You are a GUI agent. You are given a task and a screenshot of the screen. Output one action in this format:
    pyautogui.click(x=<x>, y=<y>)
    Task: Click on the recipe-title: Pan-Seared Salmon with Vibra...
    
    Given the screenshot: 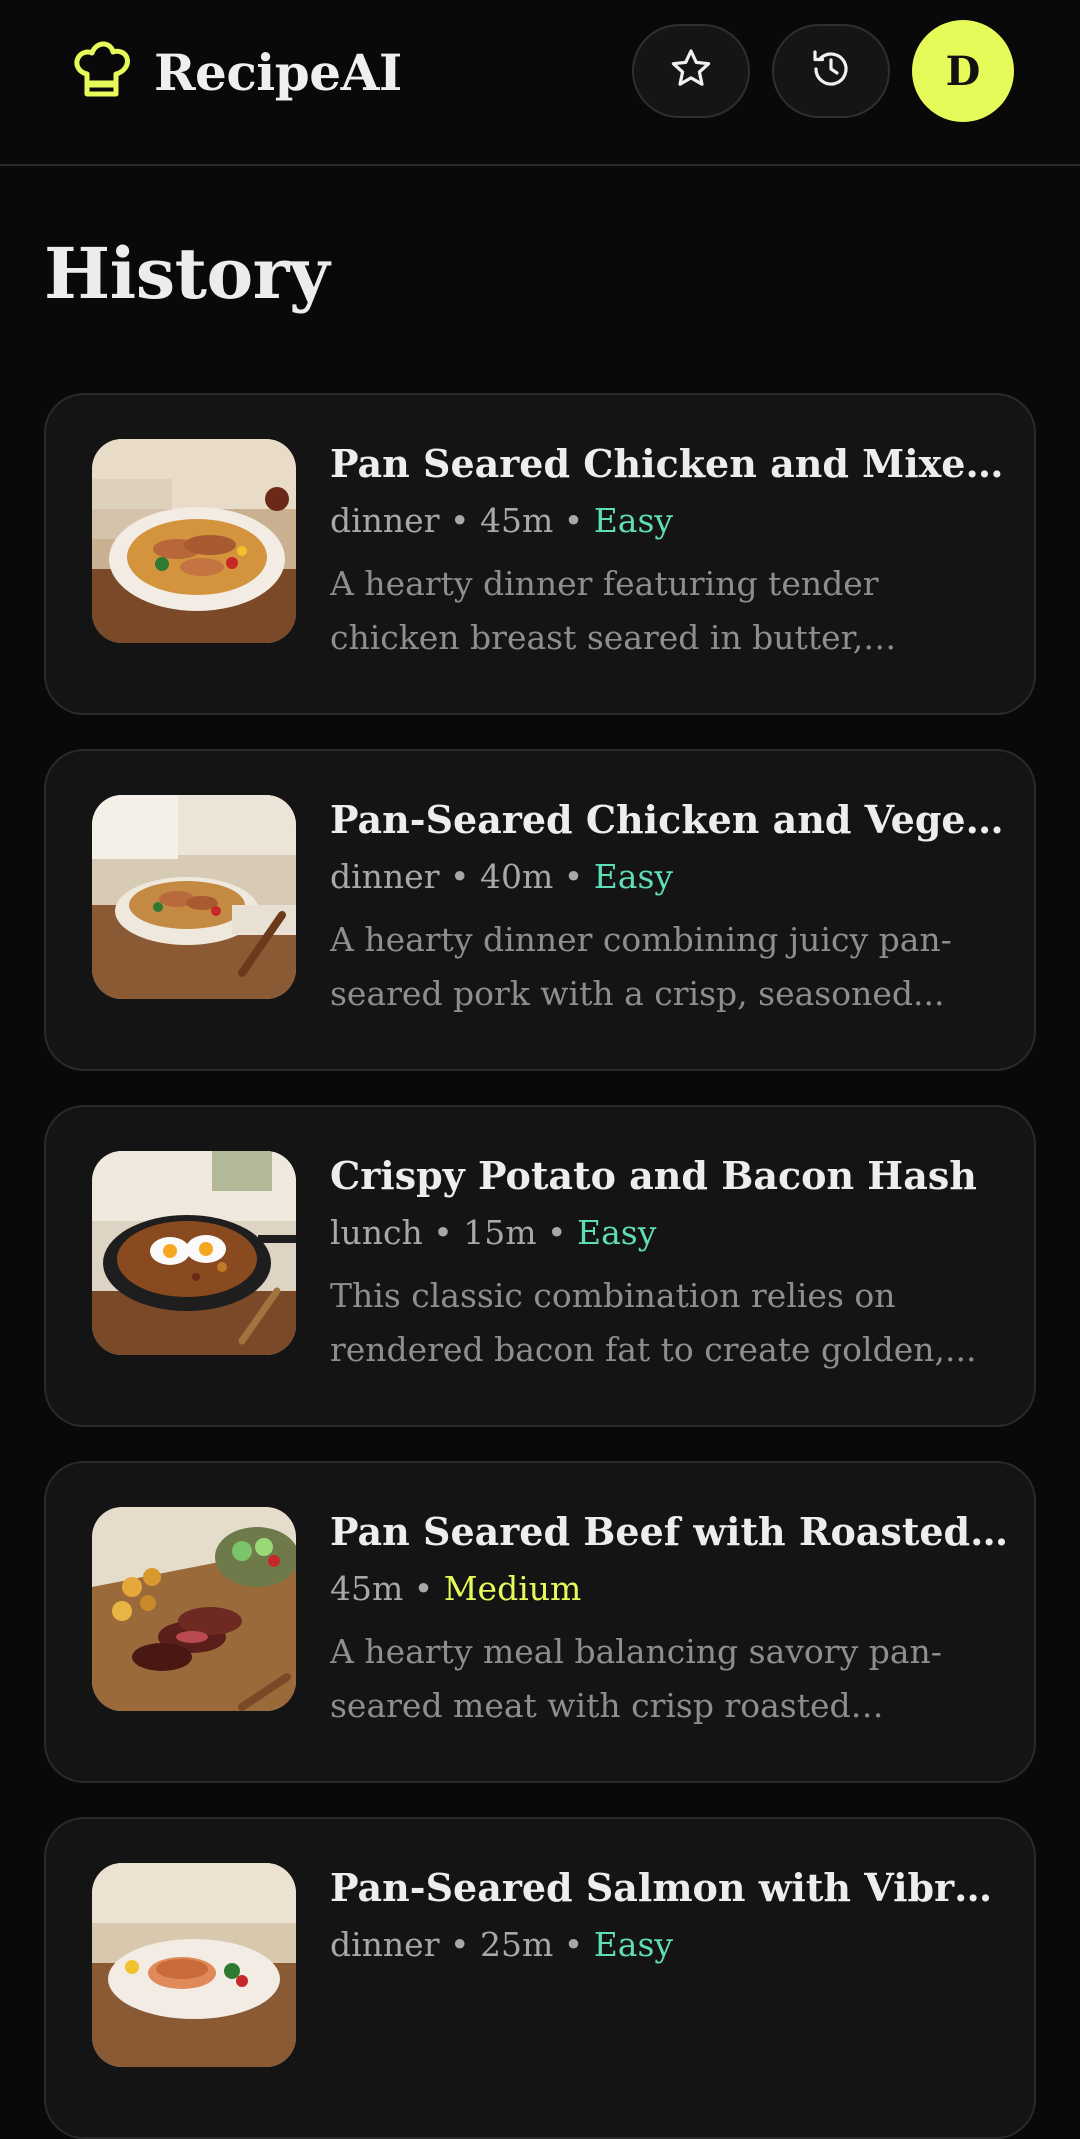 What is the action you would take?
    pyautogui.click(x=670, y=1887)
    